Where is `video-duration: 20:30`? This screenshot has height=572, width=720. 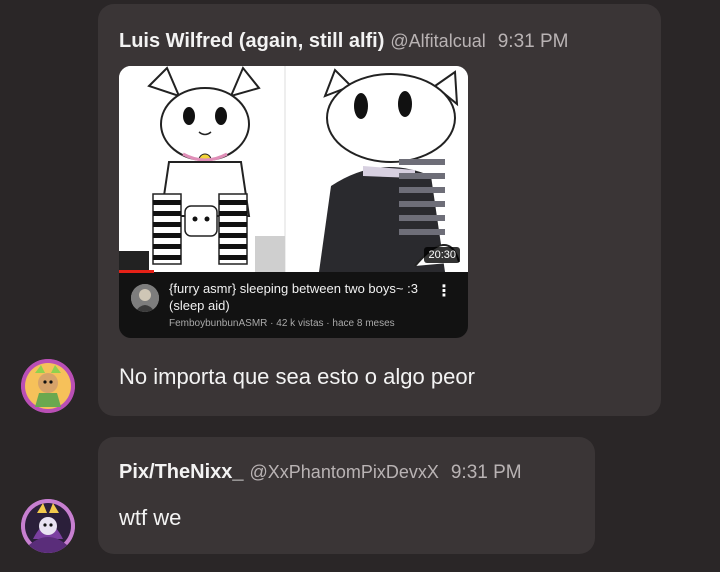 video-duration: 20:30 is located at coordinates (442, 255).